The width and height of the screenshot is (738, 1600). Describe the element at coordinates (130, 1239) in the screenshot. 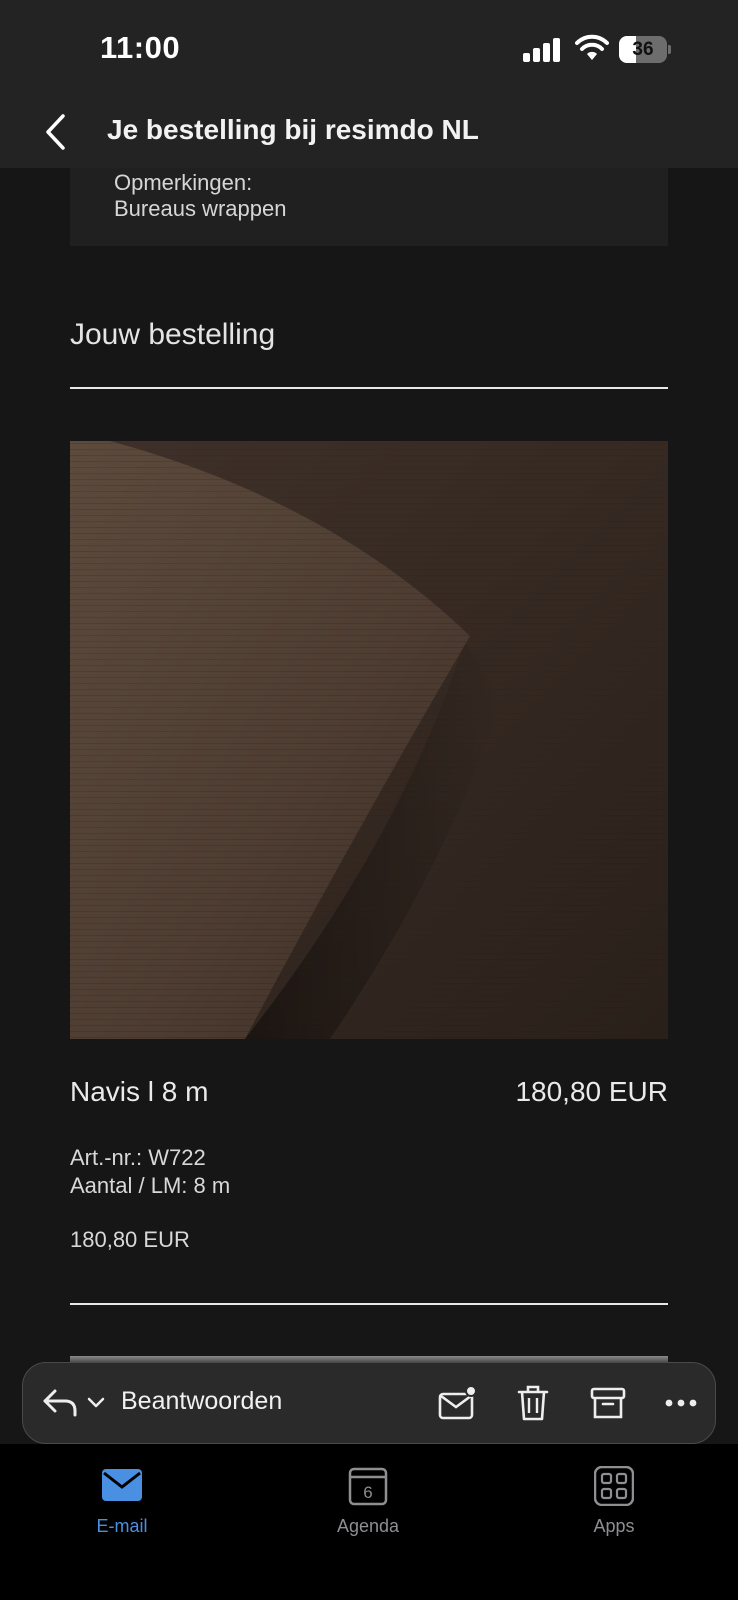

I see `item-subtotal: 180,80 EUR` at that location.